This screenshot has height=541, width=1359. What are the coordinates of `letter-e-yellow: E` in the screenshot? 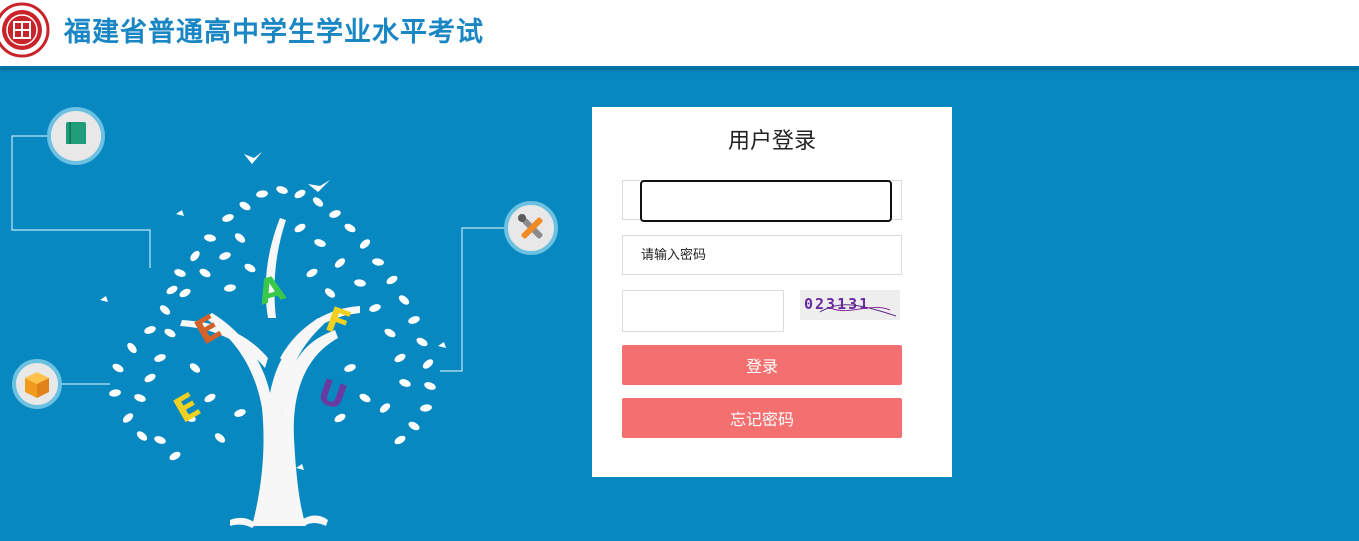 It's located at (187, 408).